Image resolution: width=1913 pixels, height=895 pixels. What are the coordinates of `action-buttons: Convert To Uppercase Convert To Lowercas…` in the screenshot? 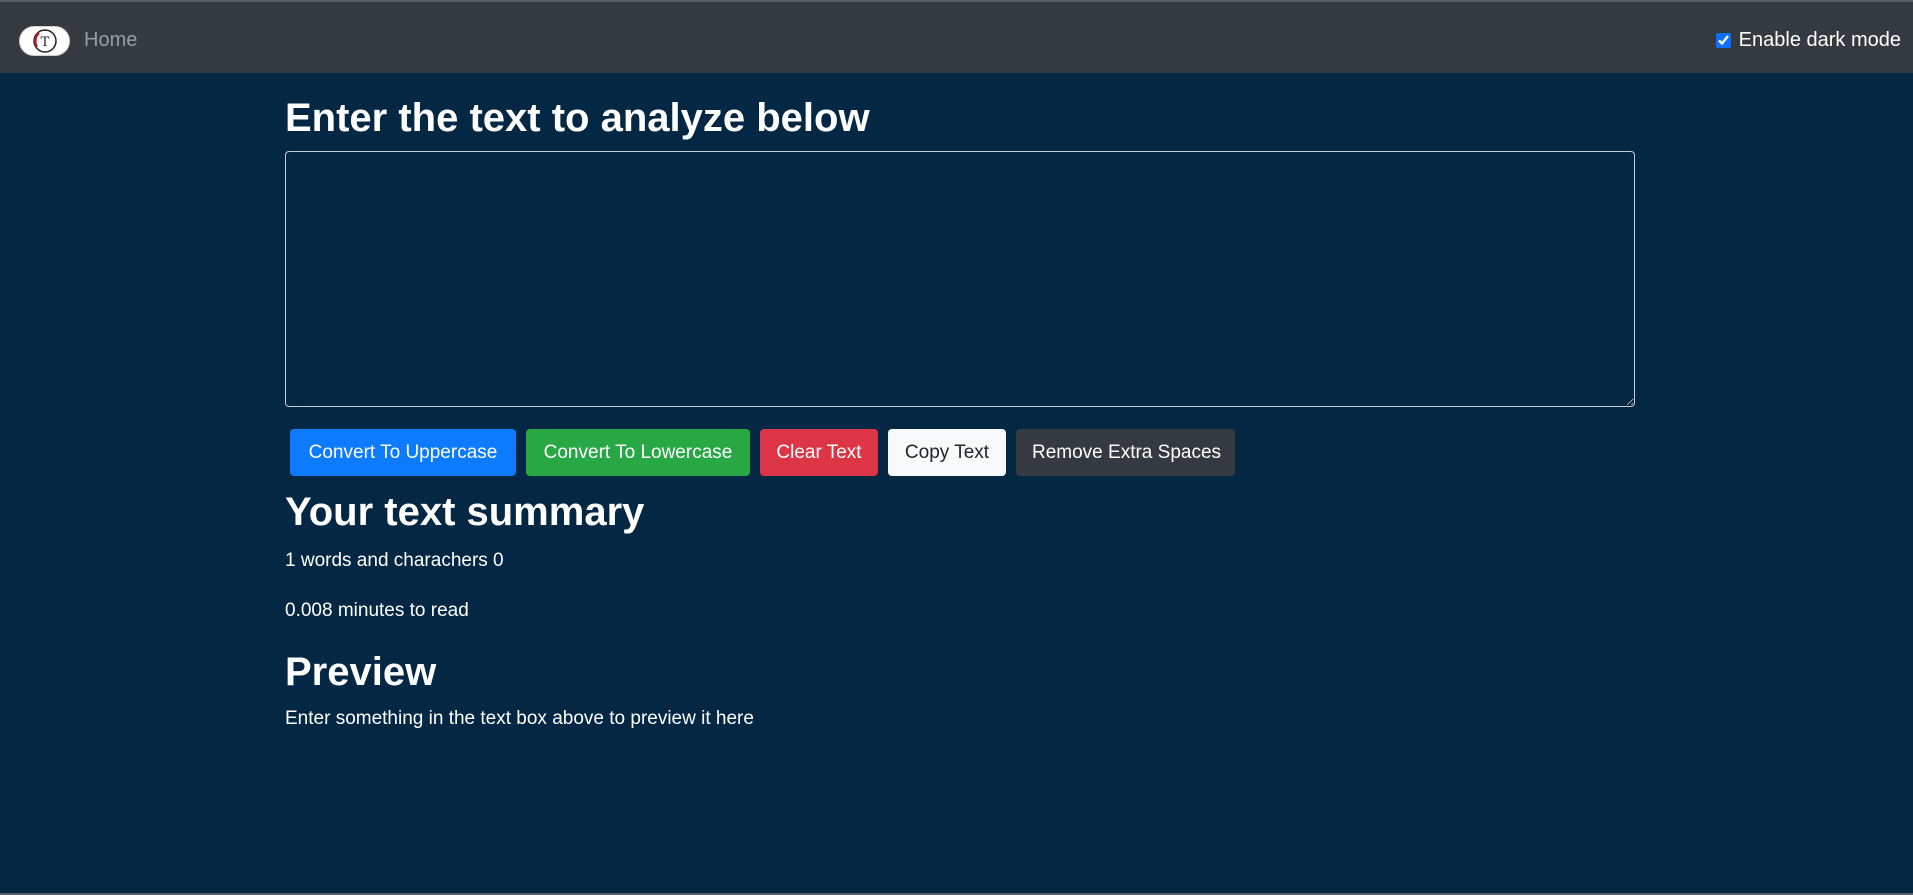 It's located at (762, 452).